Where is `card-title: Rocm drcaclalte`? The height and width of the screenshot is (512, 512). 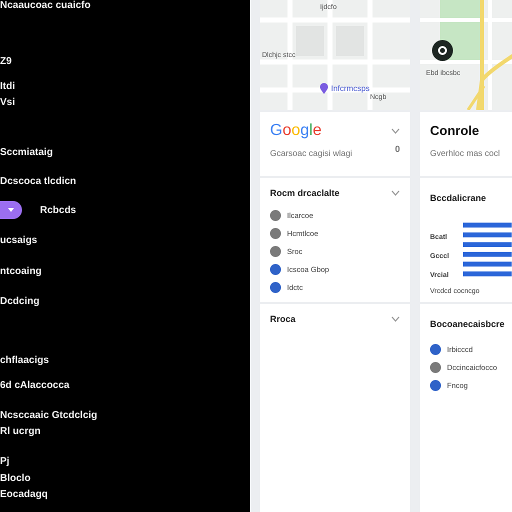
card-title: Rocm drcaclalte is located at coordinates (305, 193).